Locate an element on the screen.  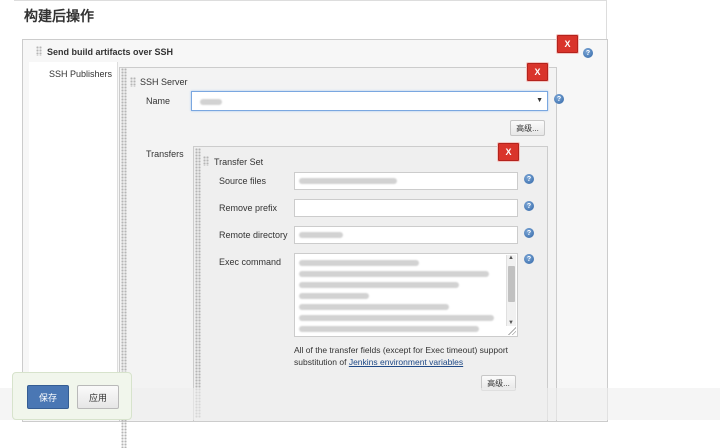
dropdown-arrow-icon: ▼ is located at coordinates (539, 100).